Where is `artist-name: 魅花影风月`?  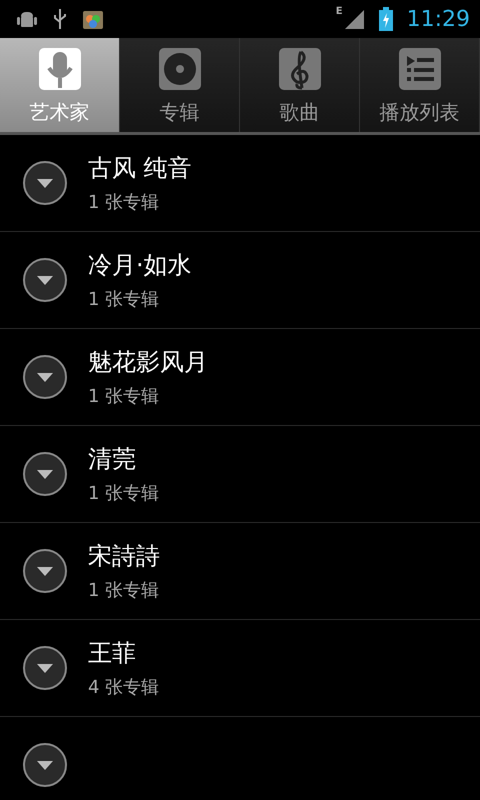 artist-name: 魅花影风月 is located at coordinates (148, 362).